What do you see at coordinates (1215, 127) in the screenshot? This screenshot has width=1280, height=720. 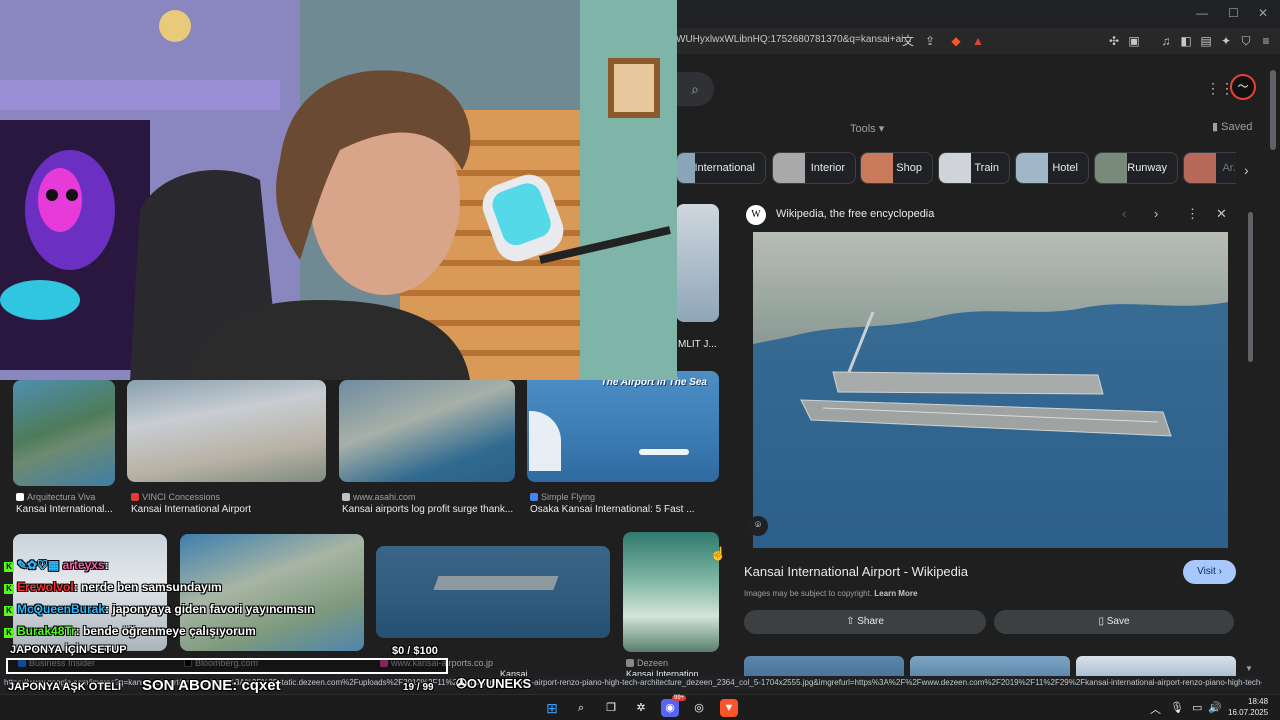 I see `bookmark-icon: ▮` at bounding box center [1215, 127].